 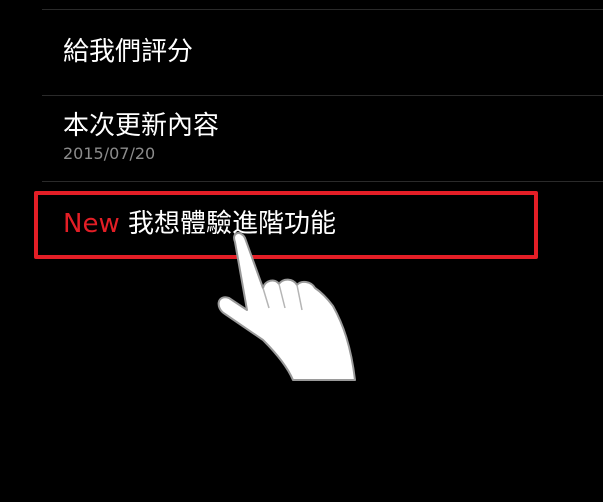 What do you see at coordinates (141, 126) in the screenshot?
I see `list-item-title: 本次更新內容` at bounding box center [141, 126].